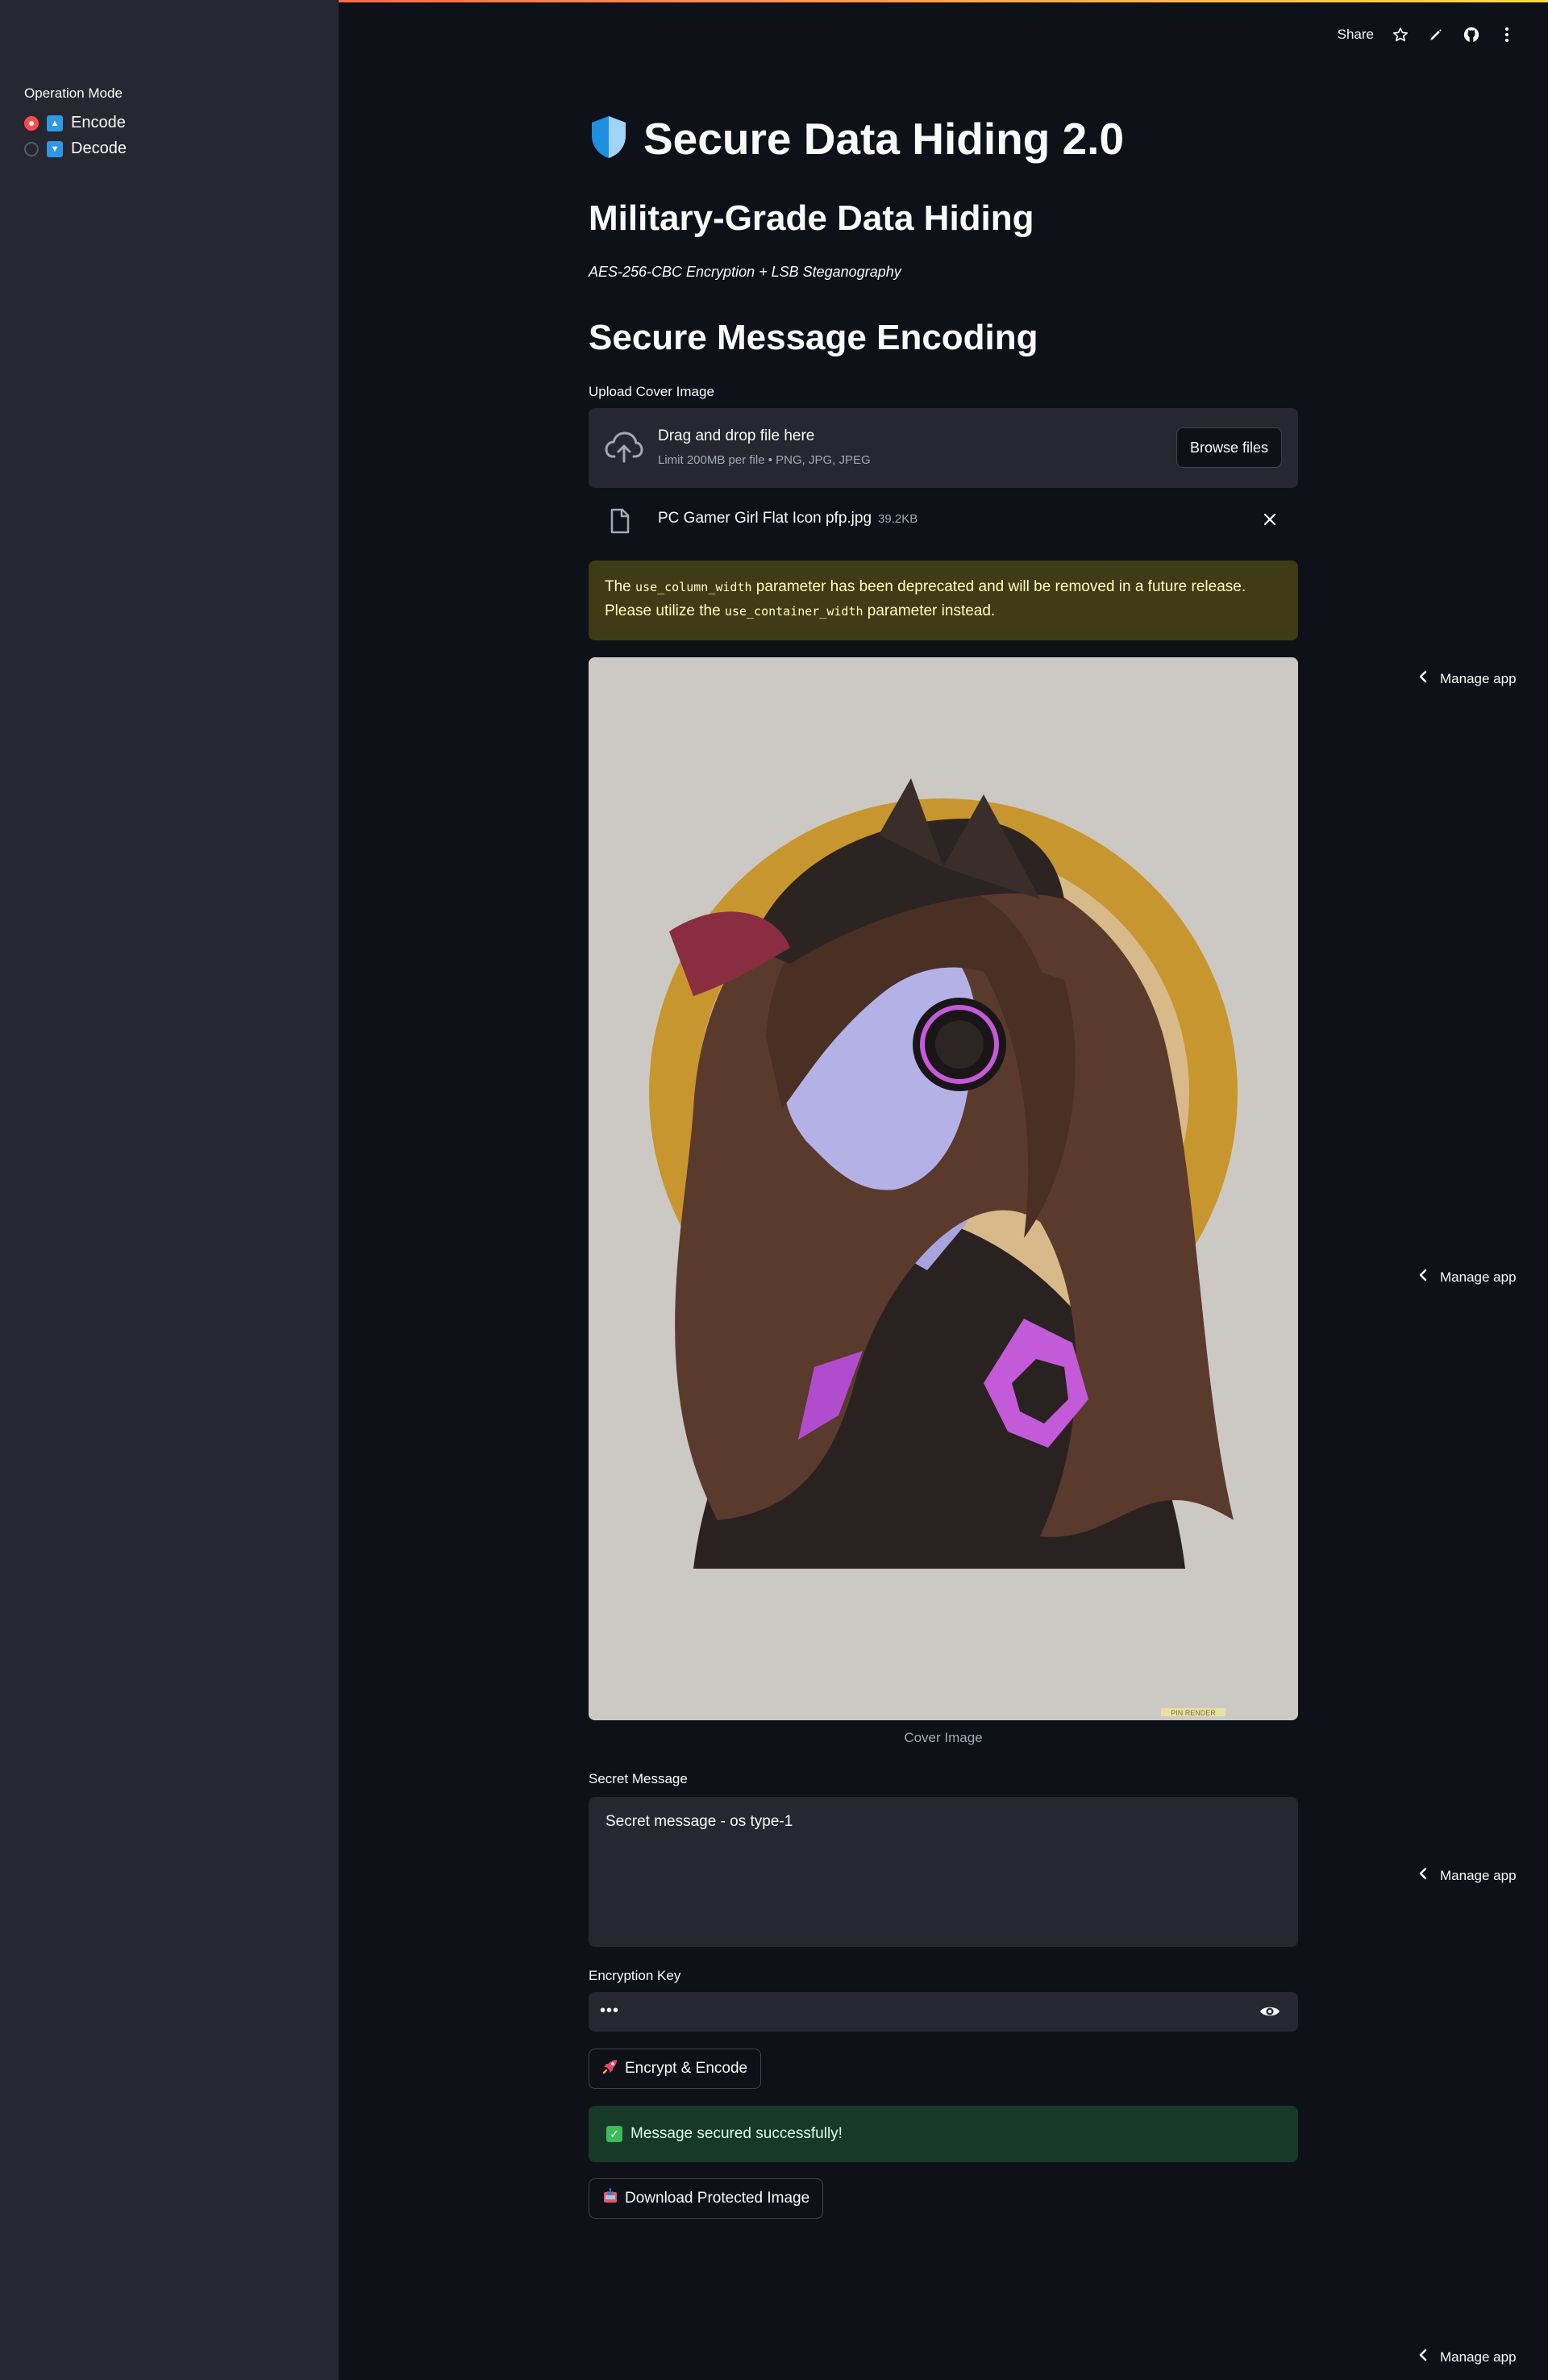  Describe the element at coordinates (55, 123) in the screenshot. I see `up-arrow-emoji-icon: ▲` at that location.